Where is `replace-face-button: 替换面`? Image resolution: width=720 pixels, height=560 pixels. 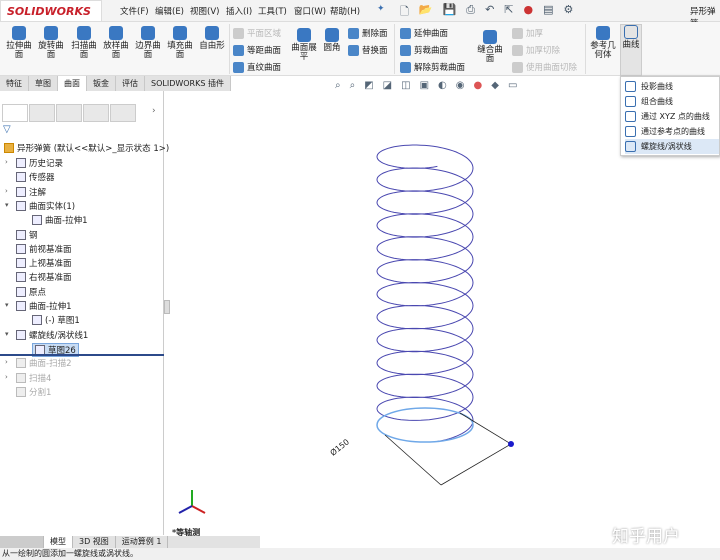
replace-face-button: 替换面 is located at coordinates (368, 50).